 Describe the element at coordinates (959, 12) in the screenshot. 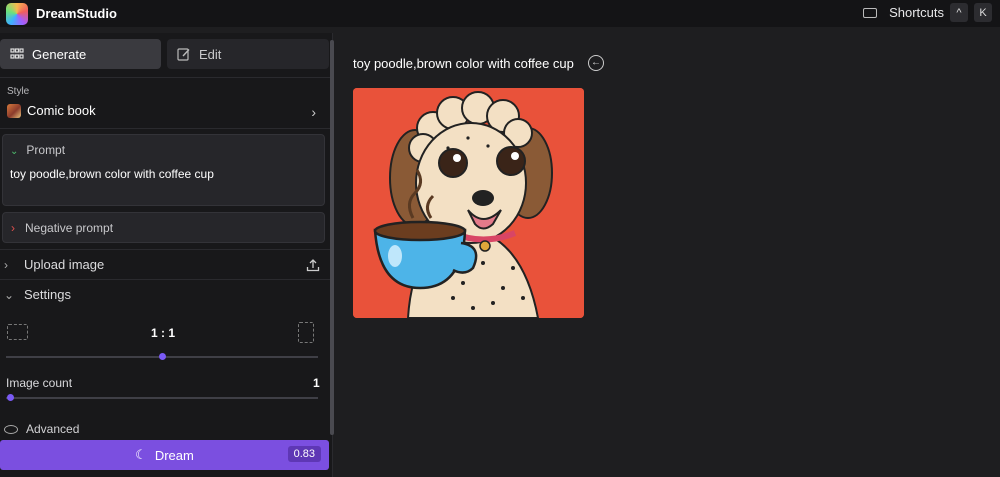

I see `shortcut-key-ctrl: ^` at that location.